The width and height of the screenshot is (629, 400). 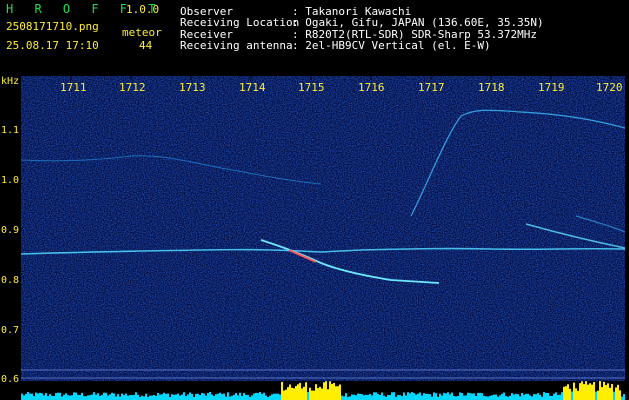 I want to click on x-tick-1714: 1714, so click(x=252, y=87).